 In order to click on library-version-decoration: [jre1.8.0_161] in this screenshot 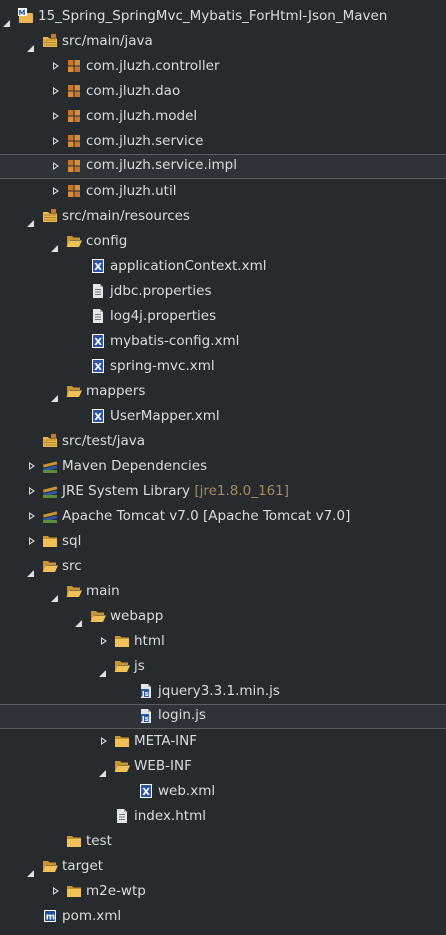, I will do `click(242, 491)`.